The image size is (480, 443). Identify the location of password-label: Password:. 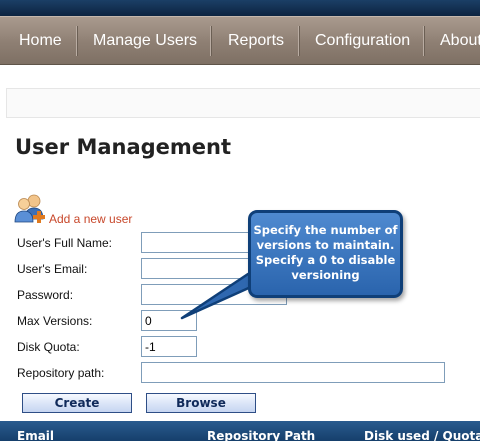
(45, 295).